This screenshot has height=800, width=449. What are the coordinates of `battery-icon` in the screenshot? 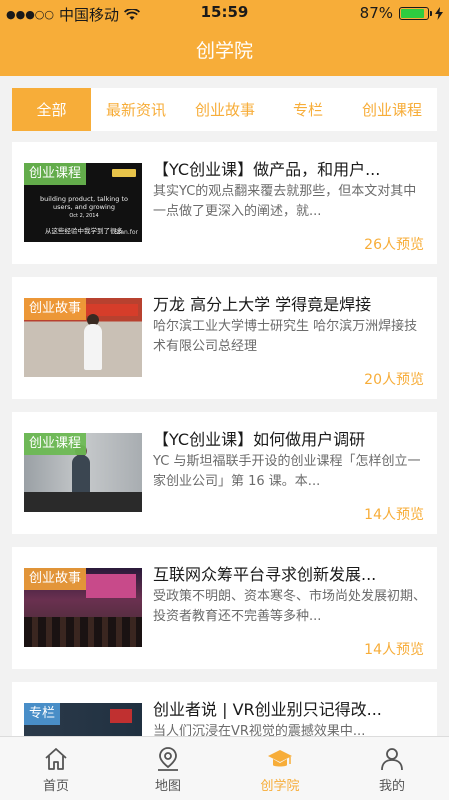 It's located at (415, 13).